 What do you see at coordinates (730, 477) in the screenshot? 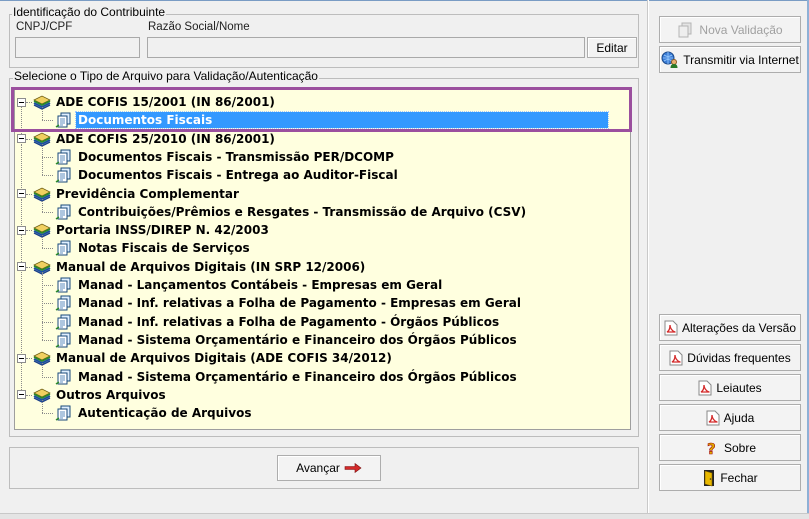
I see `fechar-button: Fechar` at bounding box center [730, 477].